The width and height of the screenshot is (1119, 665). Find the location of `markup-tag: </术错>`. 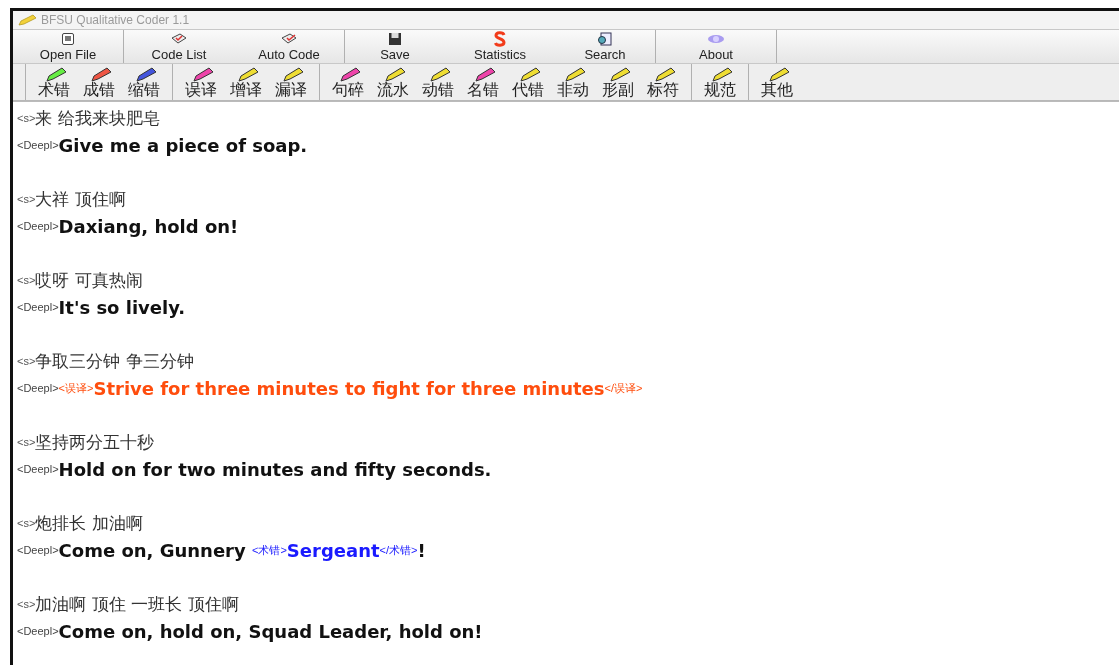

markup-tag: </术错> is located at coordinates (398, 550).